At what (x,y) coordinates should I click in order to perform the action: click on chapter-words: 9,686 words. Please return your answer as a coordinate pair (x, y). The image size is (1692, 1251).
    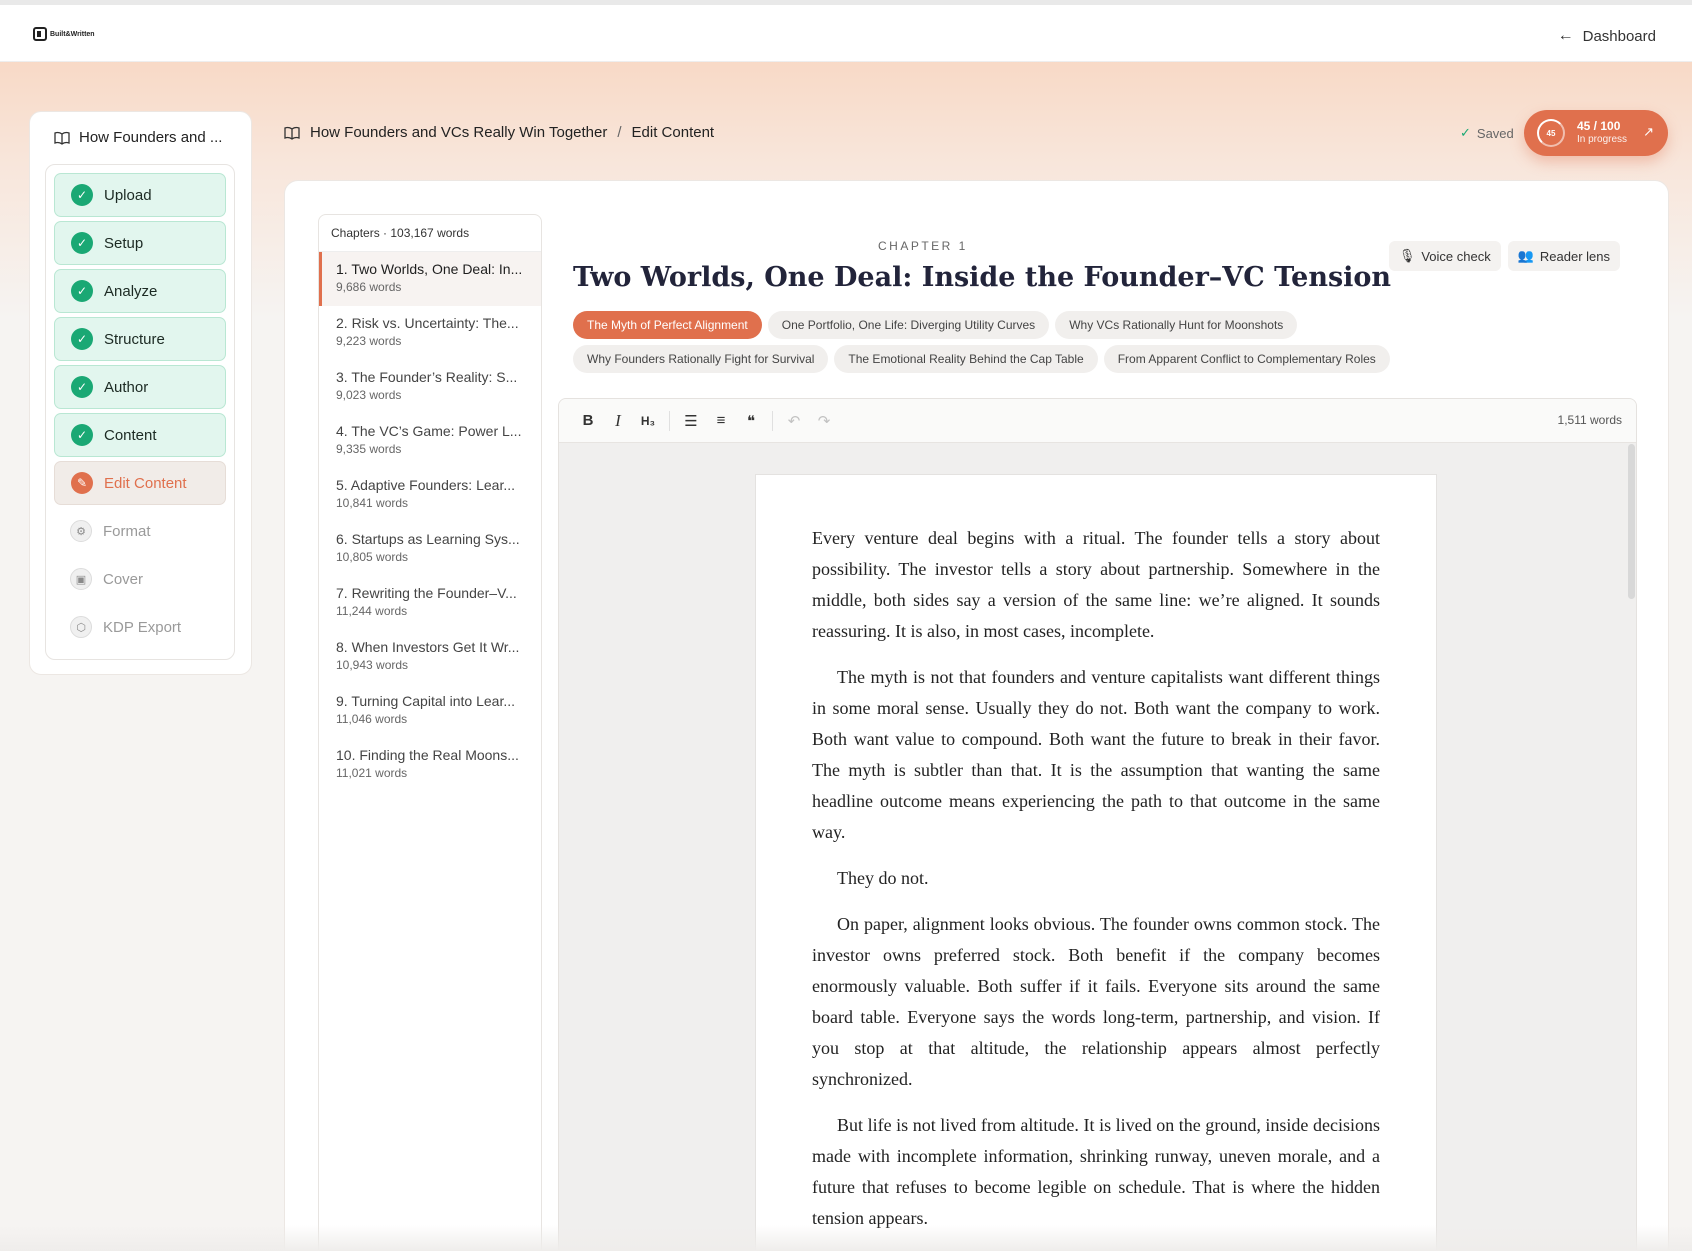
    Looking at the image, I should click on (369, 287).